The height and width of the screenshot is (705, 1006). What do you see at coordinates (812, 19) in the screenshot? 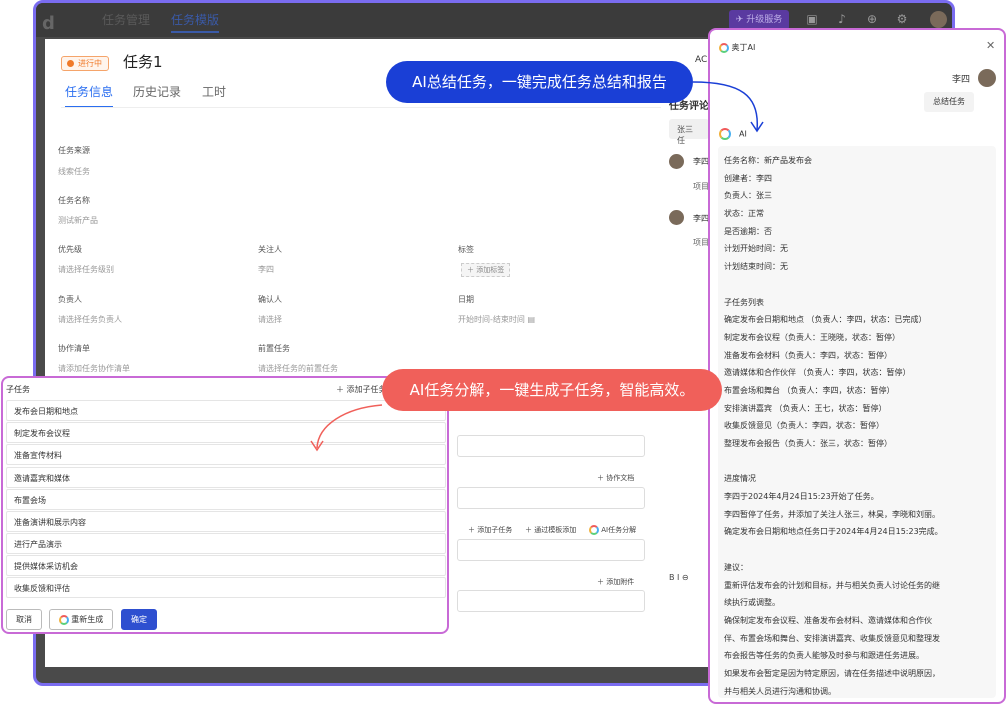
I see `calendar-icon: ▣` at bounding box center [812, 19].